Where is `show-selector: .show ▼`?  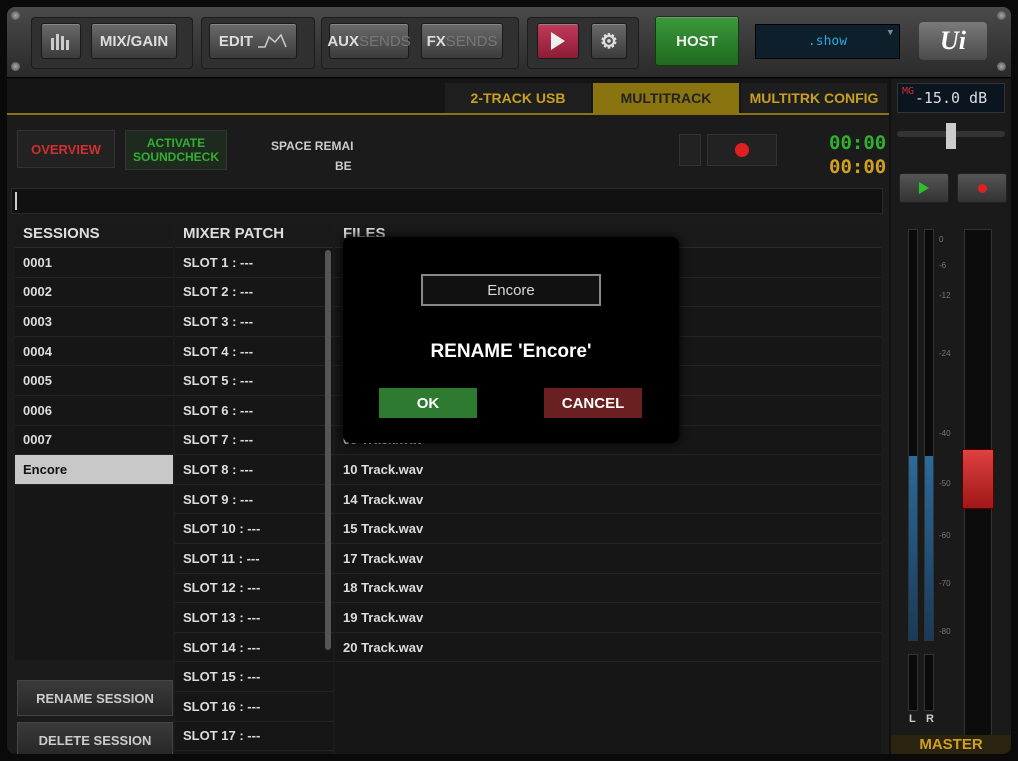 show-selector: .show ▼ is located at coordinates (827, 41).